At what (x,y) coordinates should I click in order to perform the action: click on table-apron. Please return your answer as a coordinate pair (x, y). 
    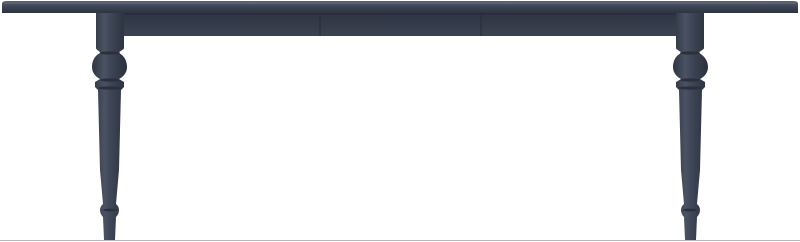
    Looking at the image, I should click on (400, 24).